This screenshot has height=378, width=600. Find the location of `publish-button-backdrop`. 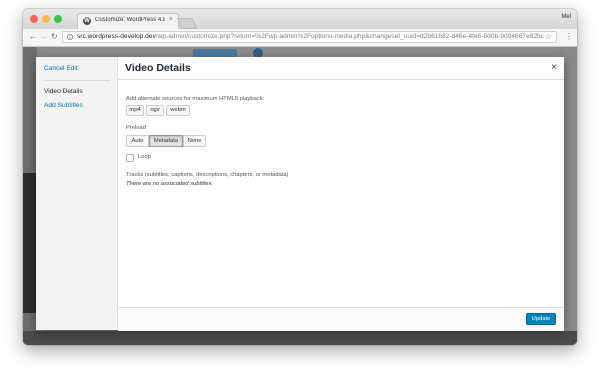

publish-button-backdrop is located at coordinates (215, 53).